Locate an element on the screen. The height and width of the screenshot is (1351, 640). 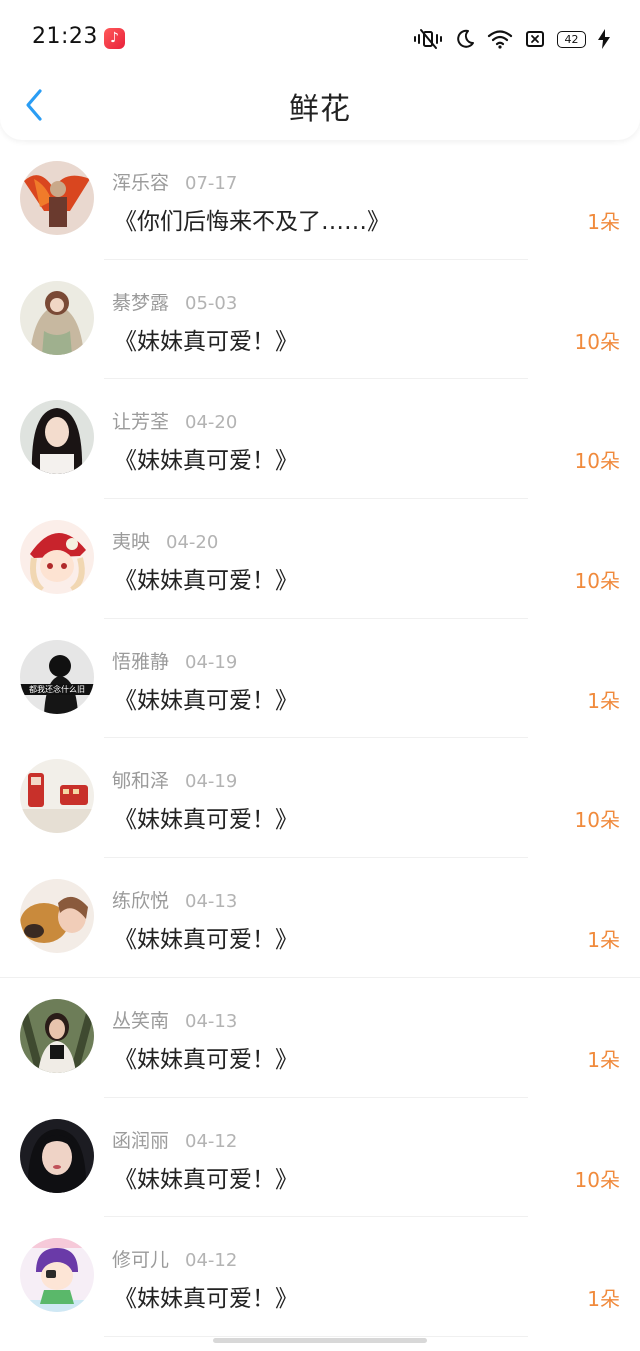
sender-name: 修可儿 is located at coordinates (141, 1260).